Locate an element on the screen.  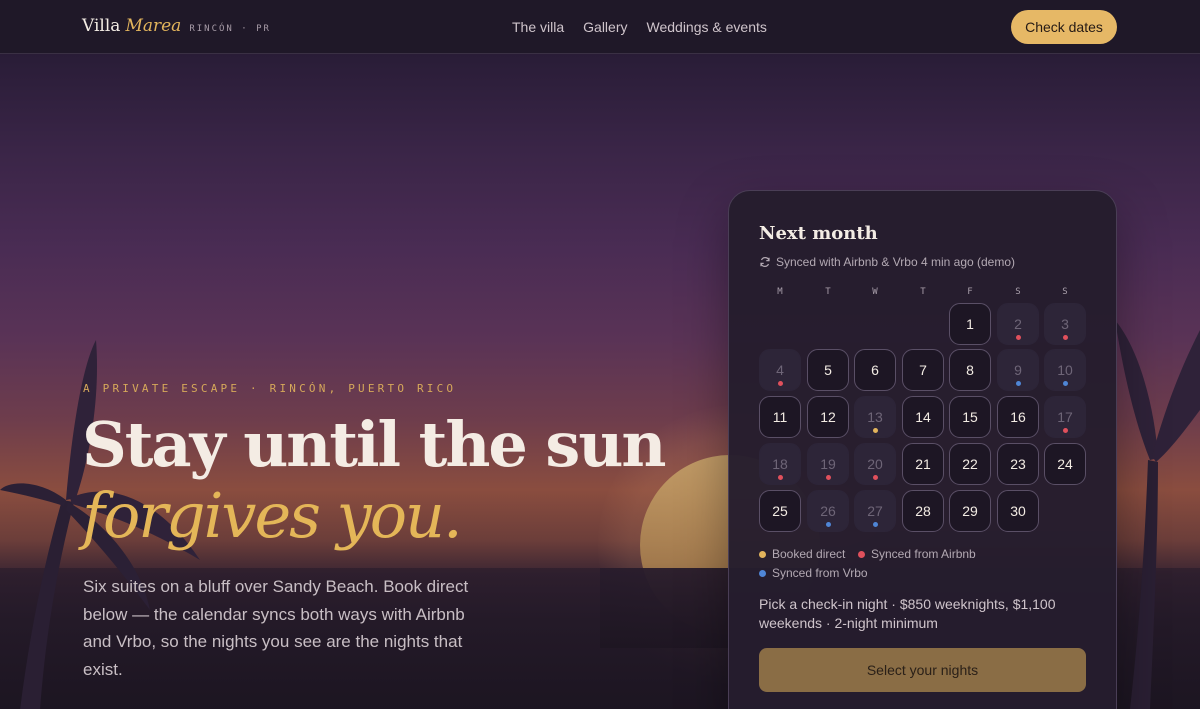
calendar-day-available: 5 is located at coordinates (828, 370).